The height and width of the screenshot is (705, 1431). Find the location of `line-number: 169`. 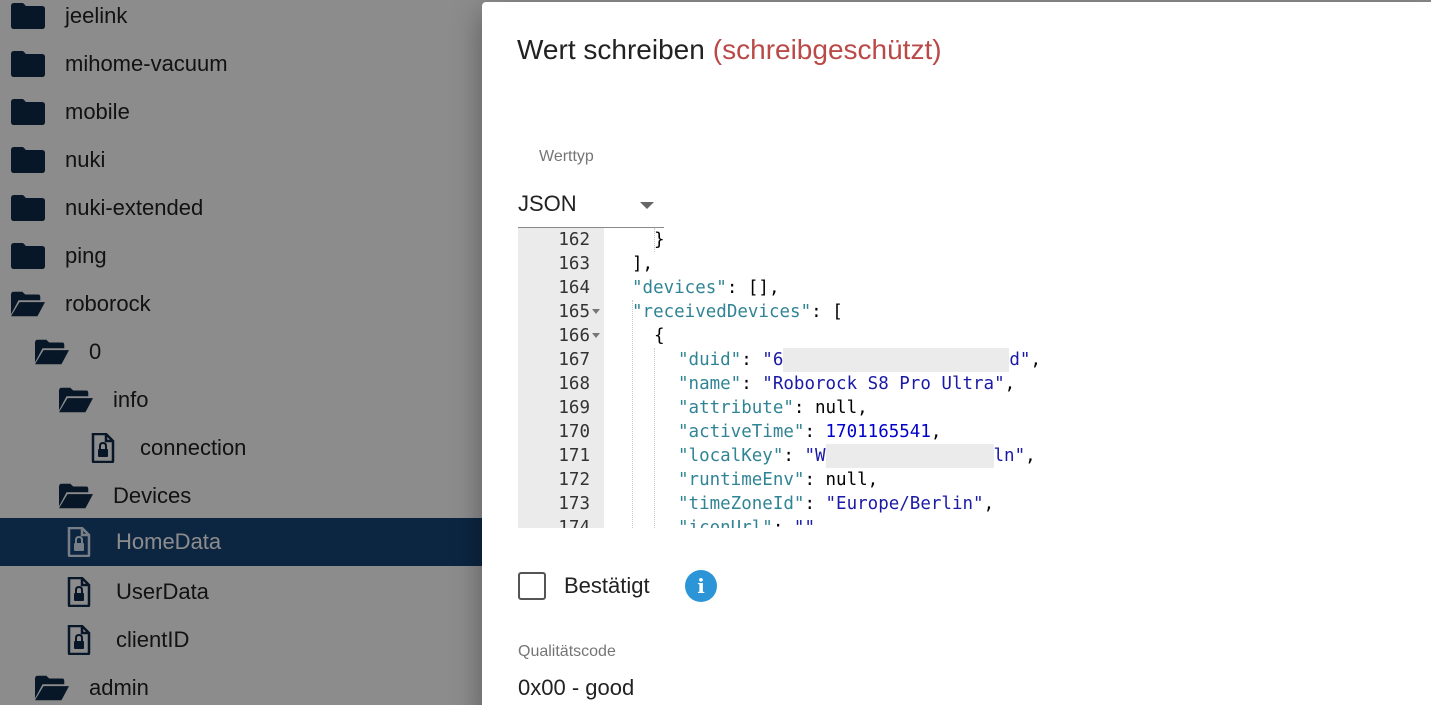

line-number: 169 is located at coordinates (574, 408).